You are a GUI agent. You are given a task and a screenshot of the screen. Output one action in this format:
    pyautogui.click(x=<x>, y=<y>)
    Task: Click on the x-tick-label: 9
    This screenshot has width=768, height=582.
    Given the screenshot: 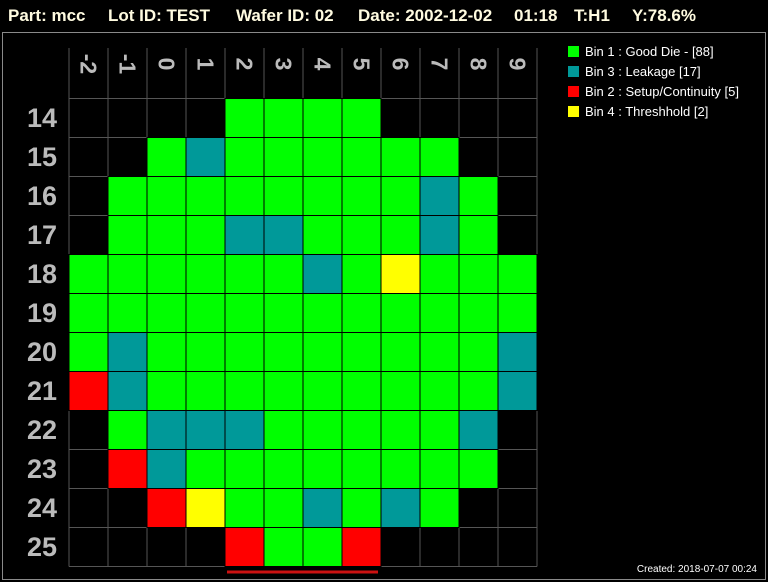 What is the action you would take?
    pyautogui.click(x=518, y=64)
    